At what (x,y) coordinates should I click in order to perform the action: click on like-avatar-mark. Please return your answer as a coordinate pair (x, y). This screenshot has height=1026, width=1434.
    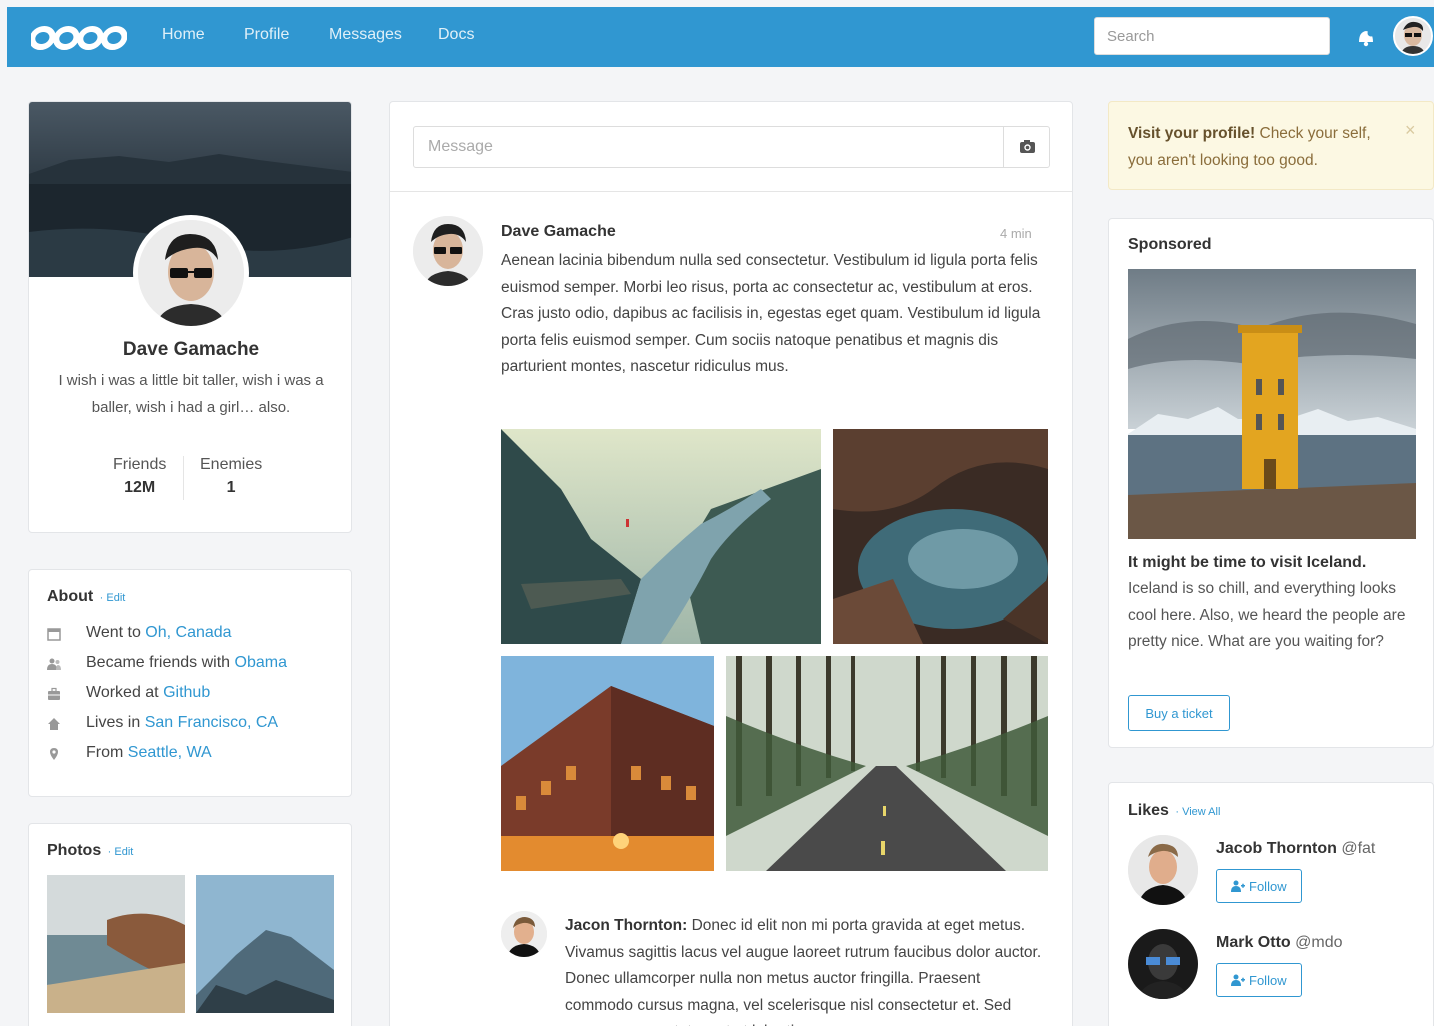
    Looking at the image, I should click on (1163, 964).